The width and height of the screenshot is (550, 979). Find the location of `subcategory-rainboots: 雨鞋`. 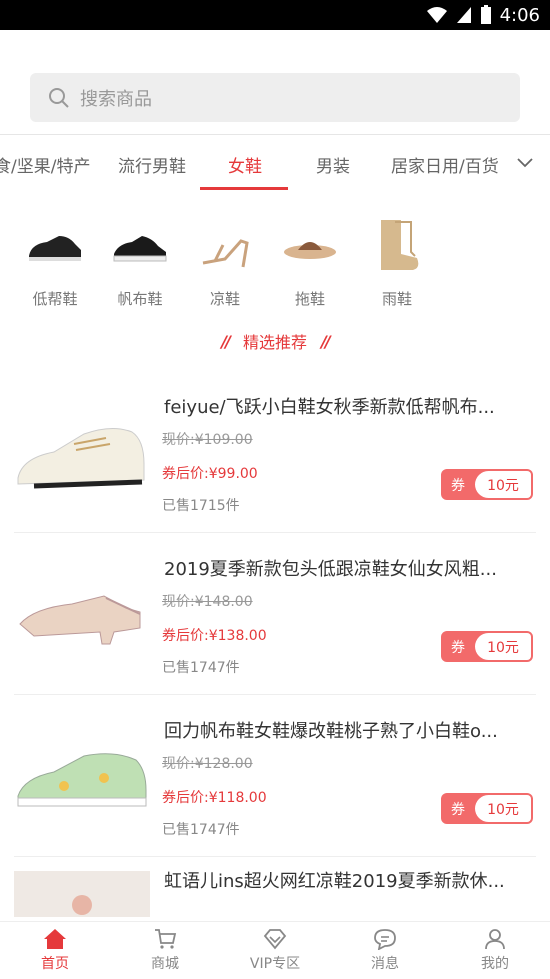

subcategory-rainboots: 雨鞋 is located at coordinates (397, 262).